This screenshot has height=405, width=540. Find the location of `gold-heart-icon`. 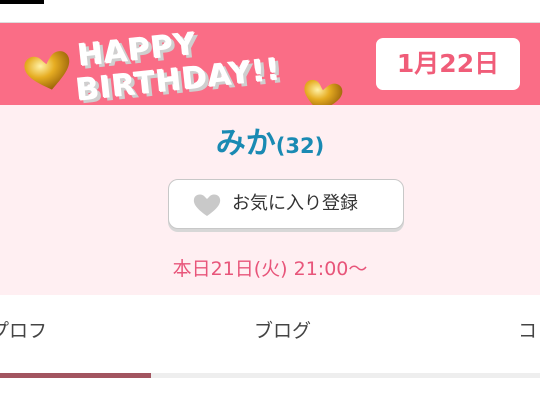

gold-heart-icon is located at coordinates (47, 70).